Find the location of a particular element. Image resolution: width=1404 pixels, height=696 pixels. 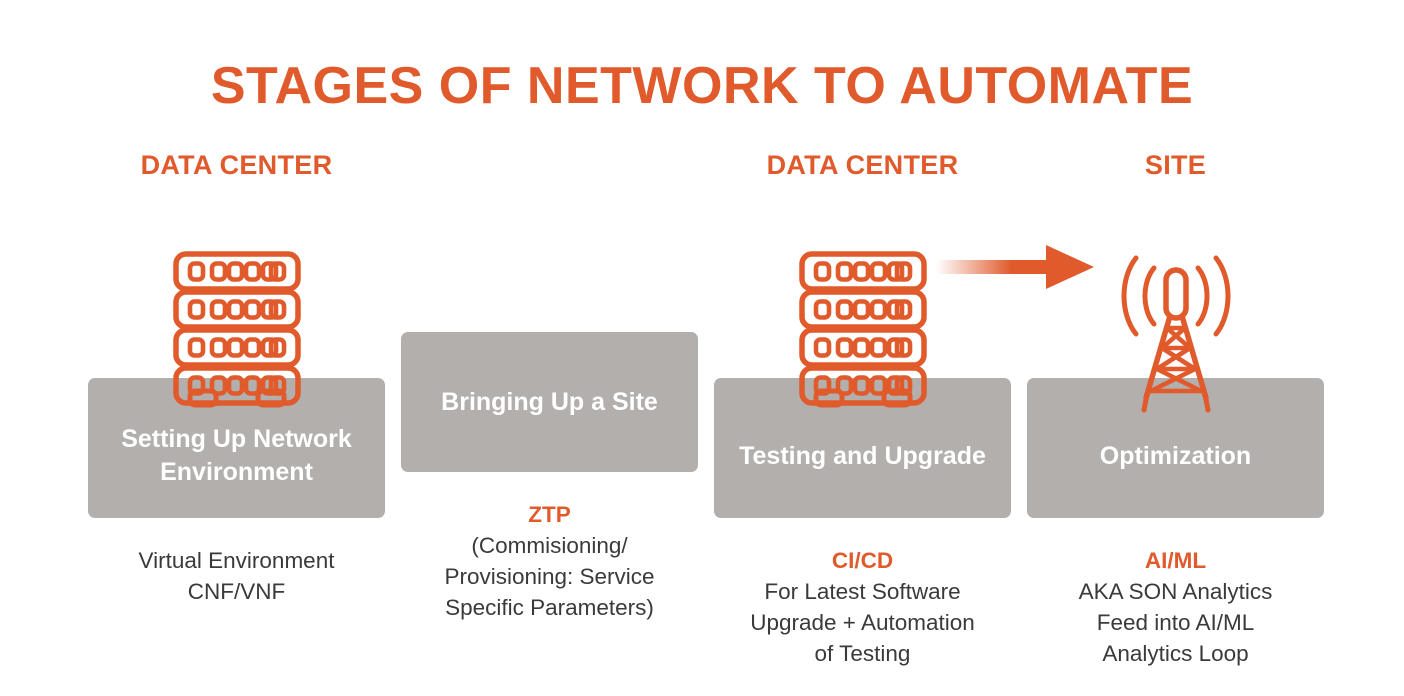

page-title: STAGES OF NETWORK TO AUTOMATE is located at coordinates (702, 86).